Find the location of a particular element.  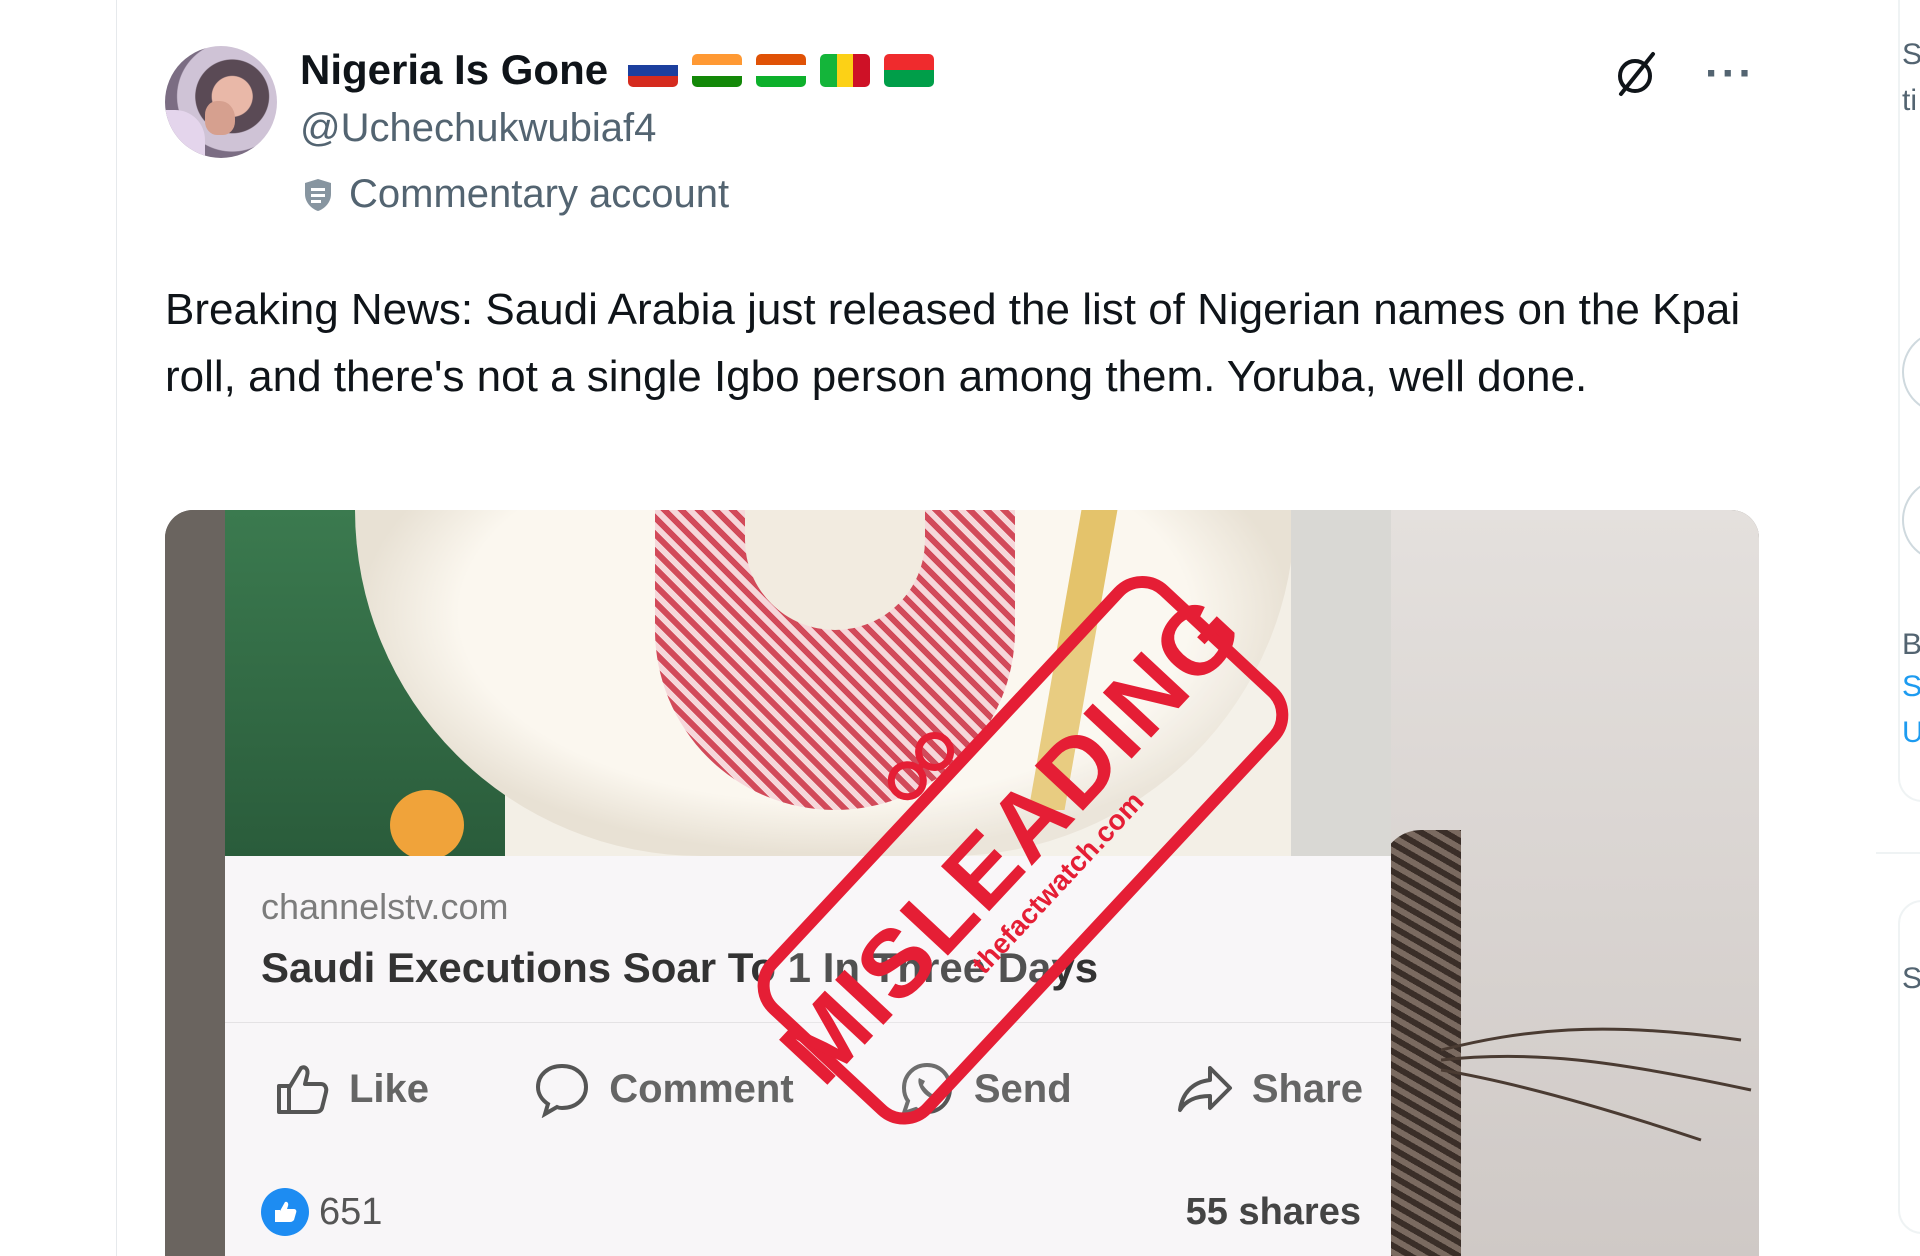

left-gutter is located at coordinates (58, 628).